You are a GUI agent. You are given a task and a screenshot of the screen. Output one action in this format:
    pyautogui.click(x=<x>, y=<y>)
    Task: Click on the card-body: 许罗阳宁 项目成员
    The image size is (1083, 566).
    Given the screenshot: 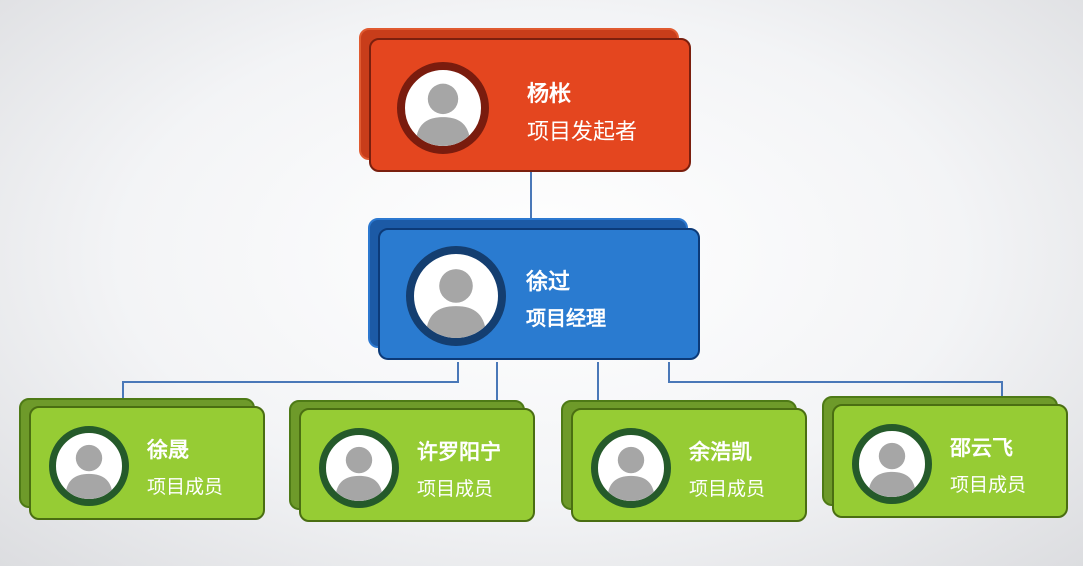 What is the action you would take?
    pyautogui.click(x=417, y=465)
    